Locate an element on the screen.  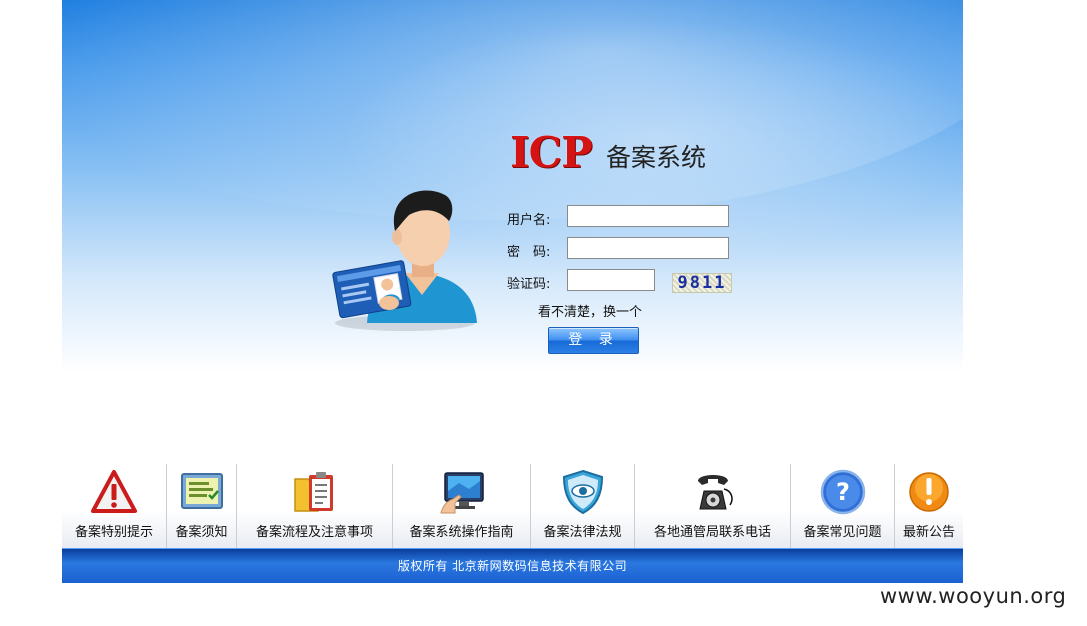
nav-label: 各地通管局联系电话 is located at coordinates (712, 532).